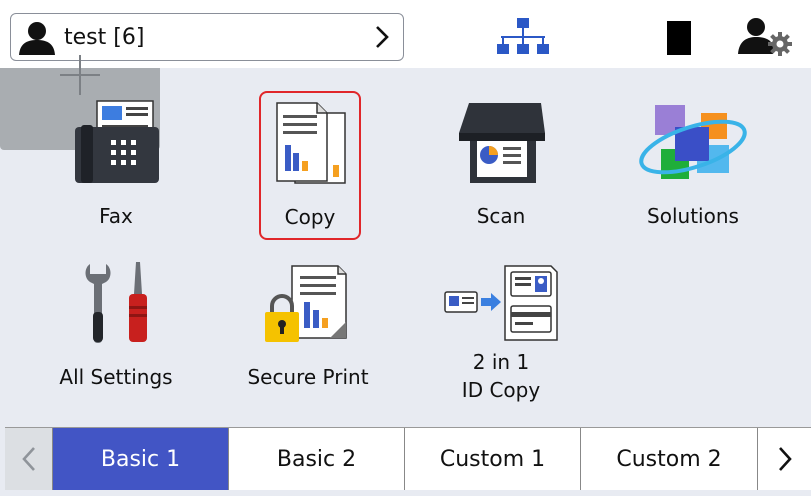 This screenshot has height=496, width=811. I want to click on scan-tile: Scan, so click(501, 165).